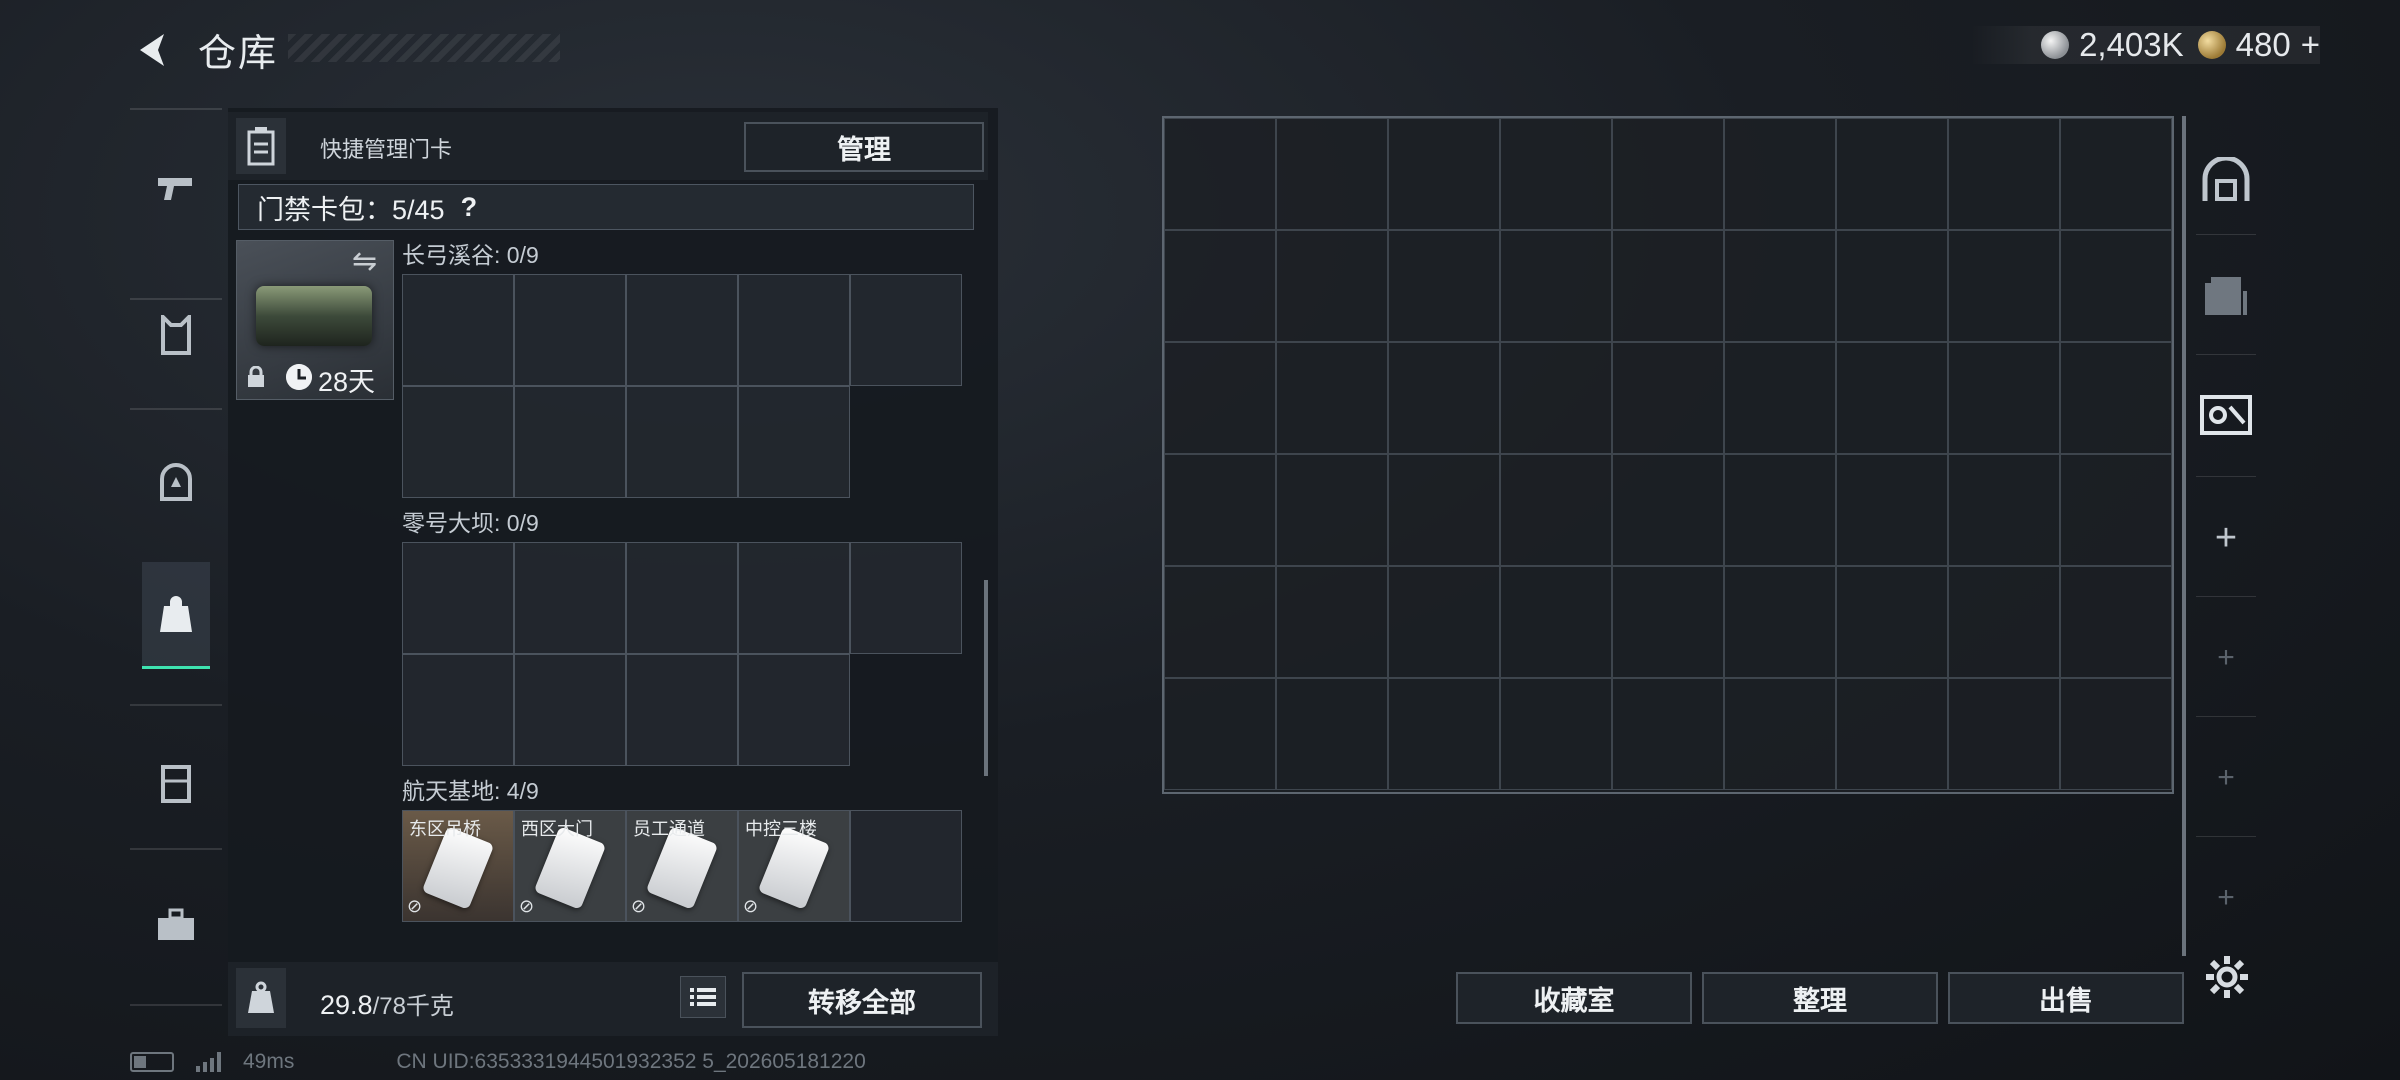 This screenshot has width=2400, height=1080. Describe the element at coordinates (2226, 538) in the screenshot. I see `add-storage-button: +` at that location.